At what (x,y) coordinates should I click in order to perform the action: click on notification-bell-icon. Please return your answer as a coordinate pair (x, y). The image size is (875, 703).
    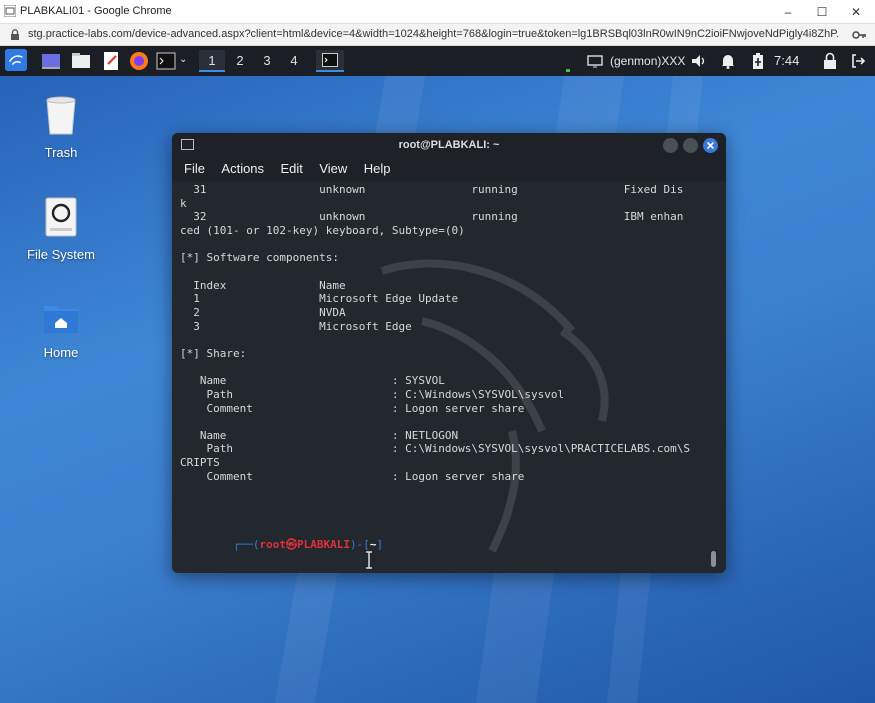
    Looking at the image, I should click on (728, 61).